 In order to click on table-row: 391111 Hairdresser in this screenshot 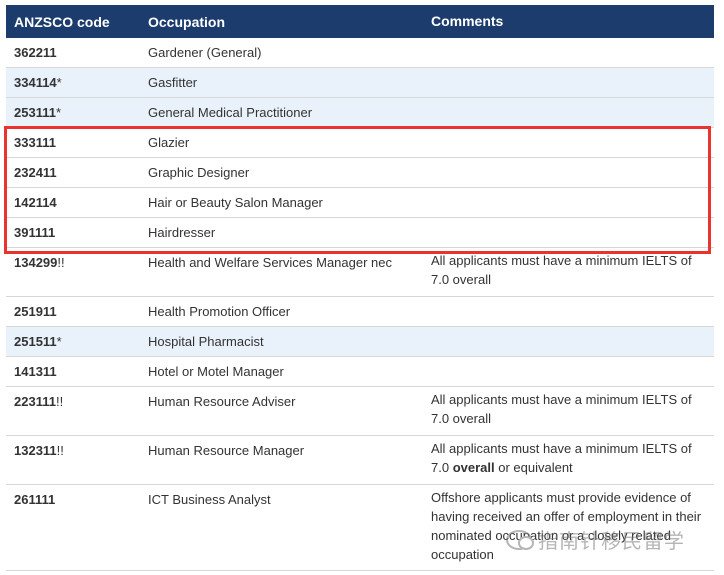, I will do `click(360, 233)`.